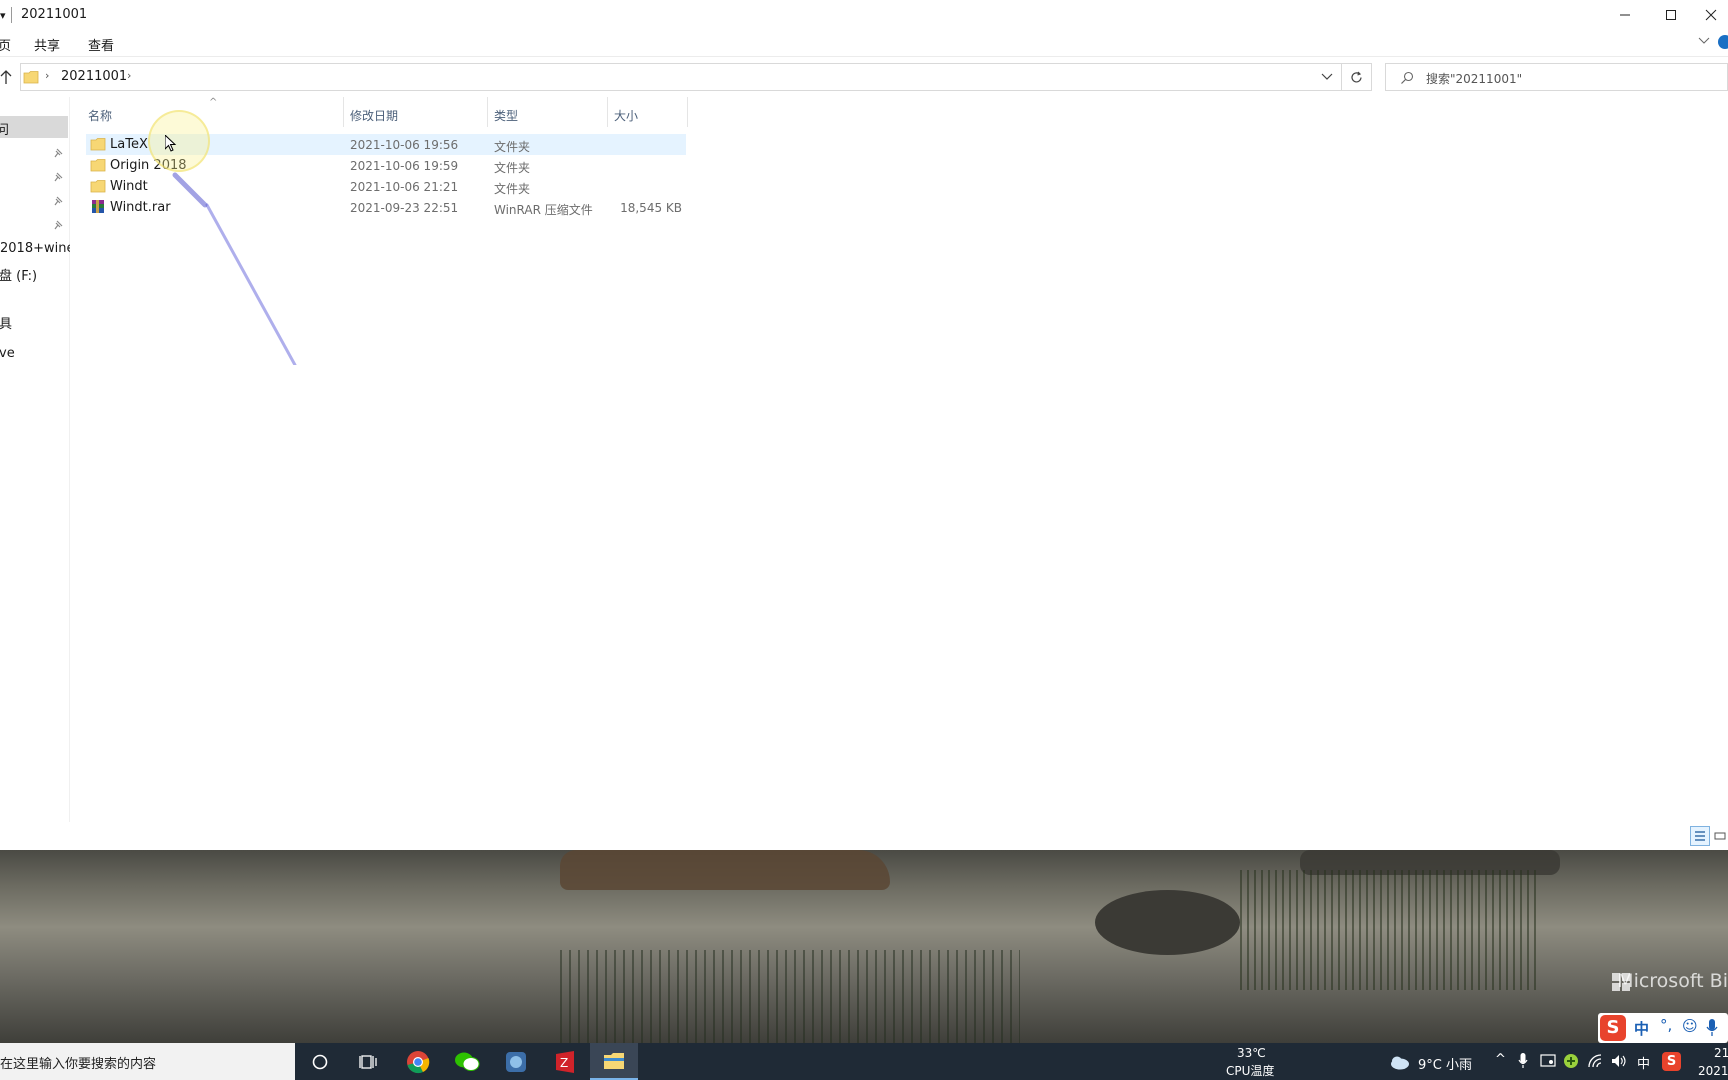 Image resolution: width=1728 pixels, height=1080 pixels. Describe the element at coordinates (1407, 77) in the screenshot. I see `search-icon` at that location.